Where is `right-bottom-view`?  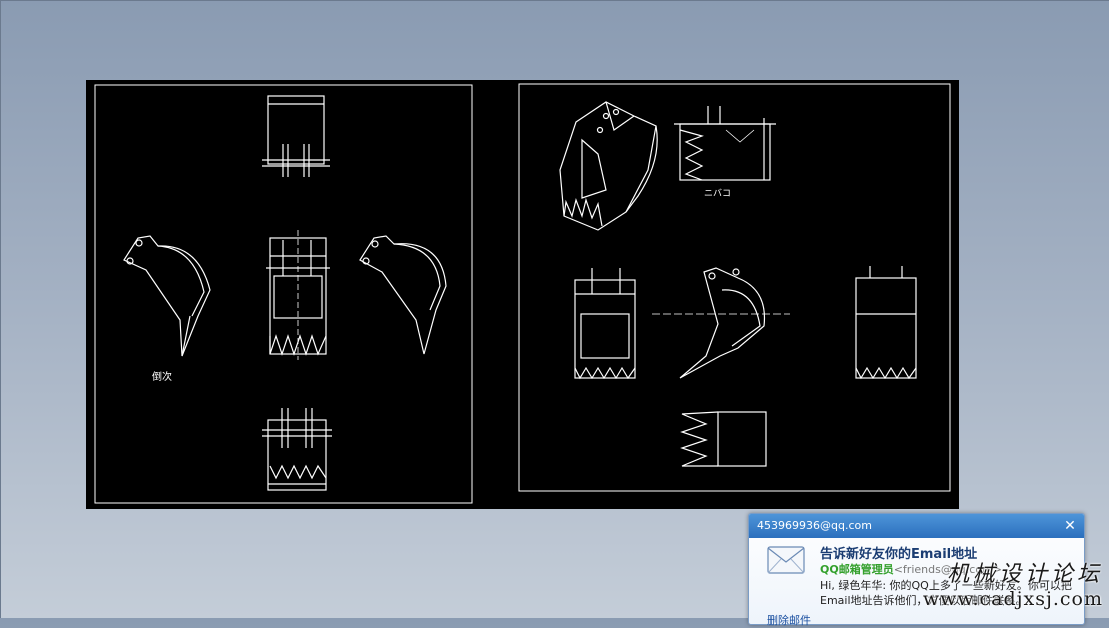 right-bottom-view is located at coordinates (723, 439).